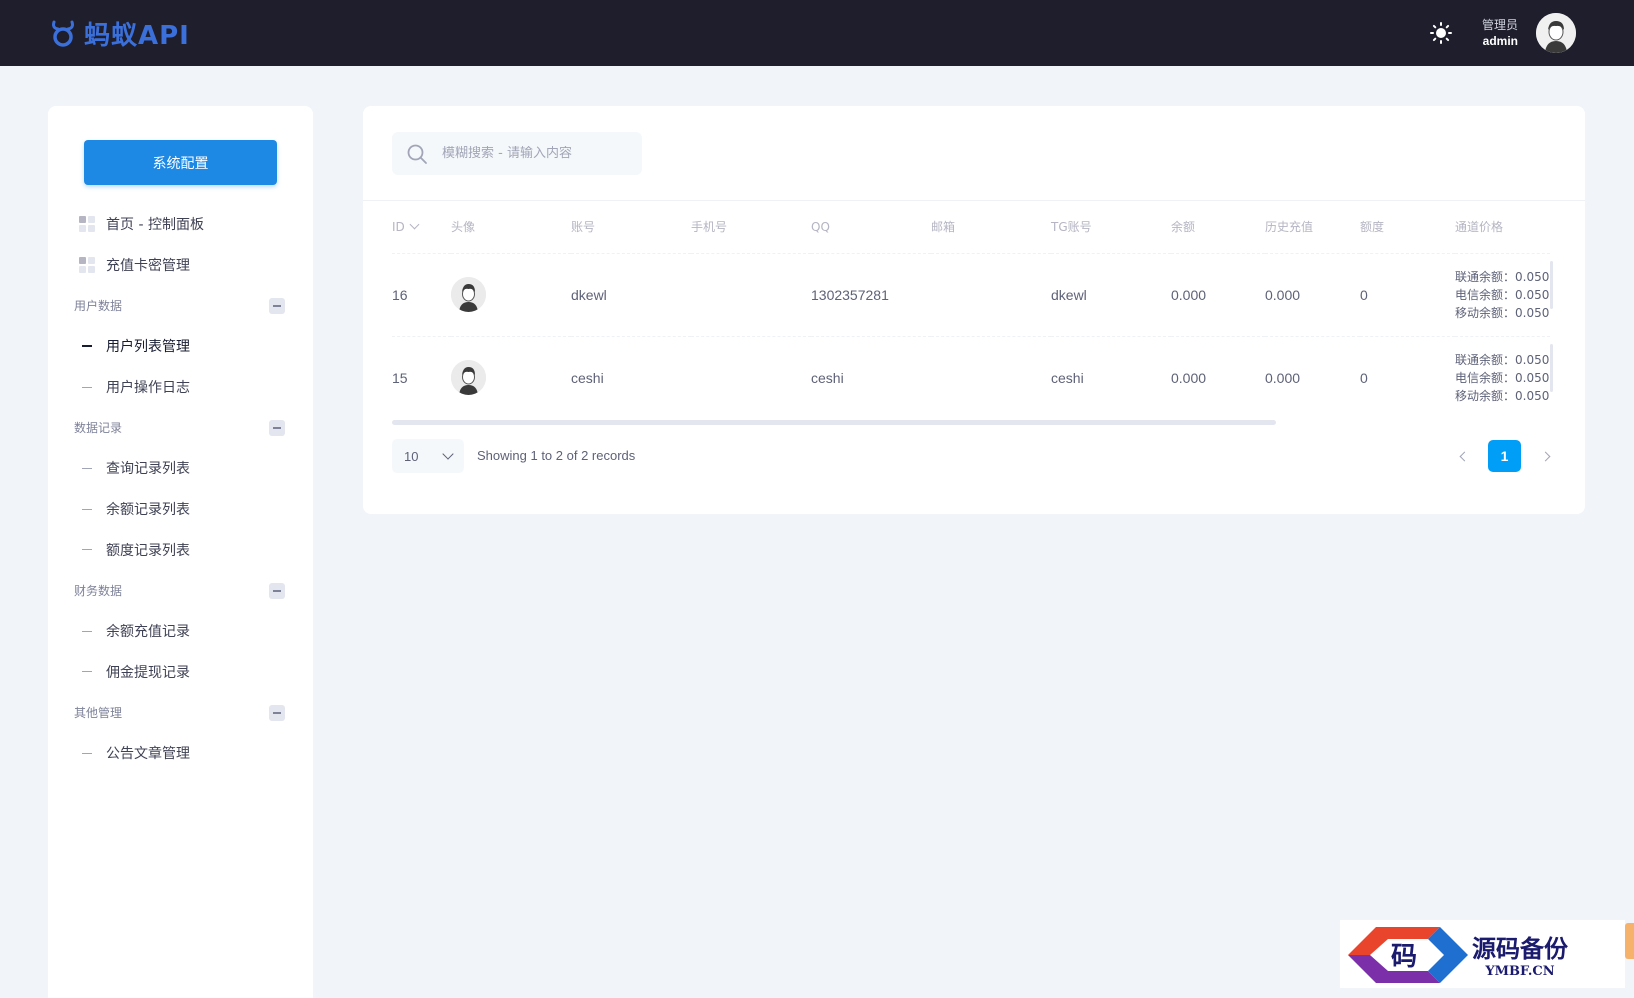 This screenshot has width=1634, height=998. Describe the element at coordinates (421, 295) in the screenshot. I see `cell-id: 16` at that location.